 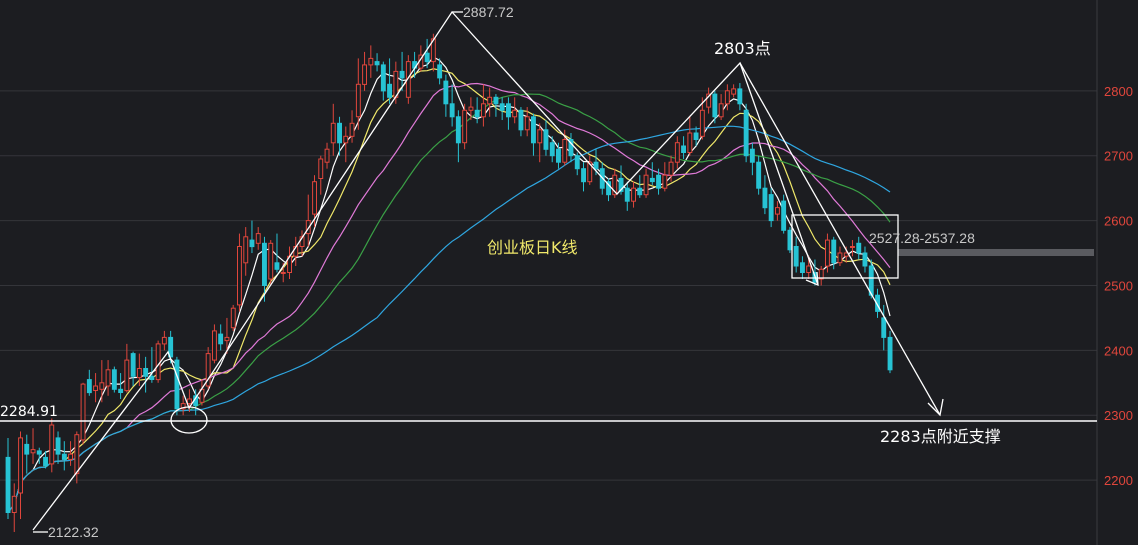 What do you see at coordinates (940, 436) in the screenshot?
I see `support-label: 2283点附近支撑` at bounding box center [940, 436].